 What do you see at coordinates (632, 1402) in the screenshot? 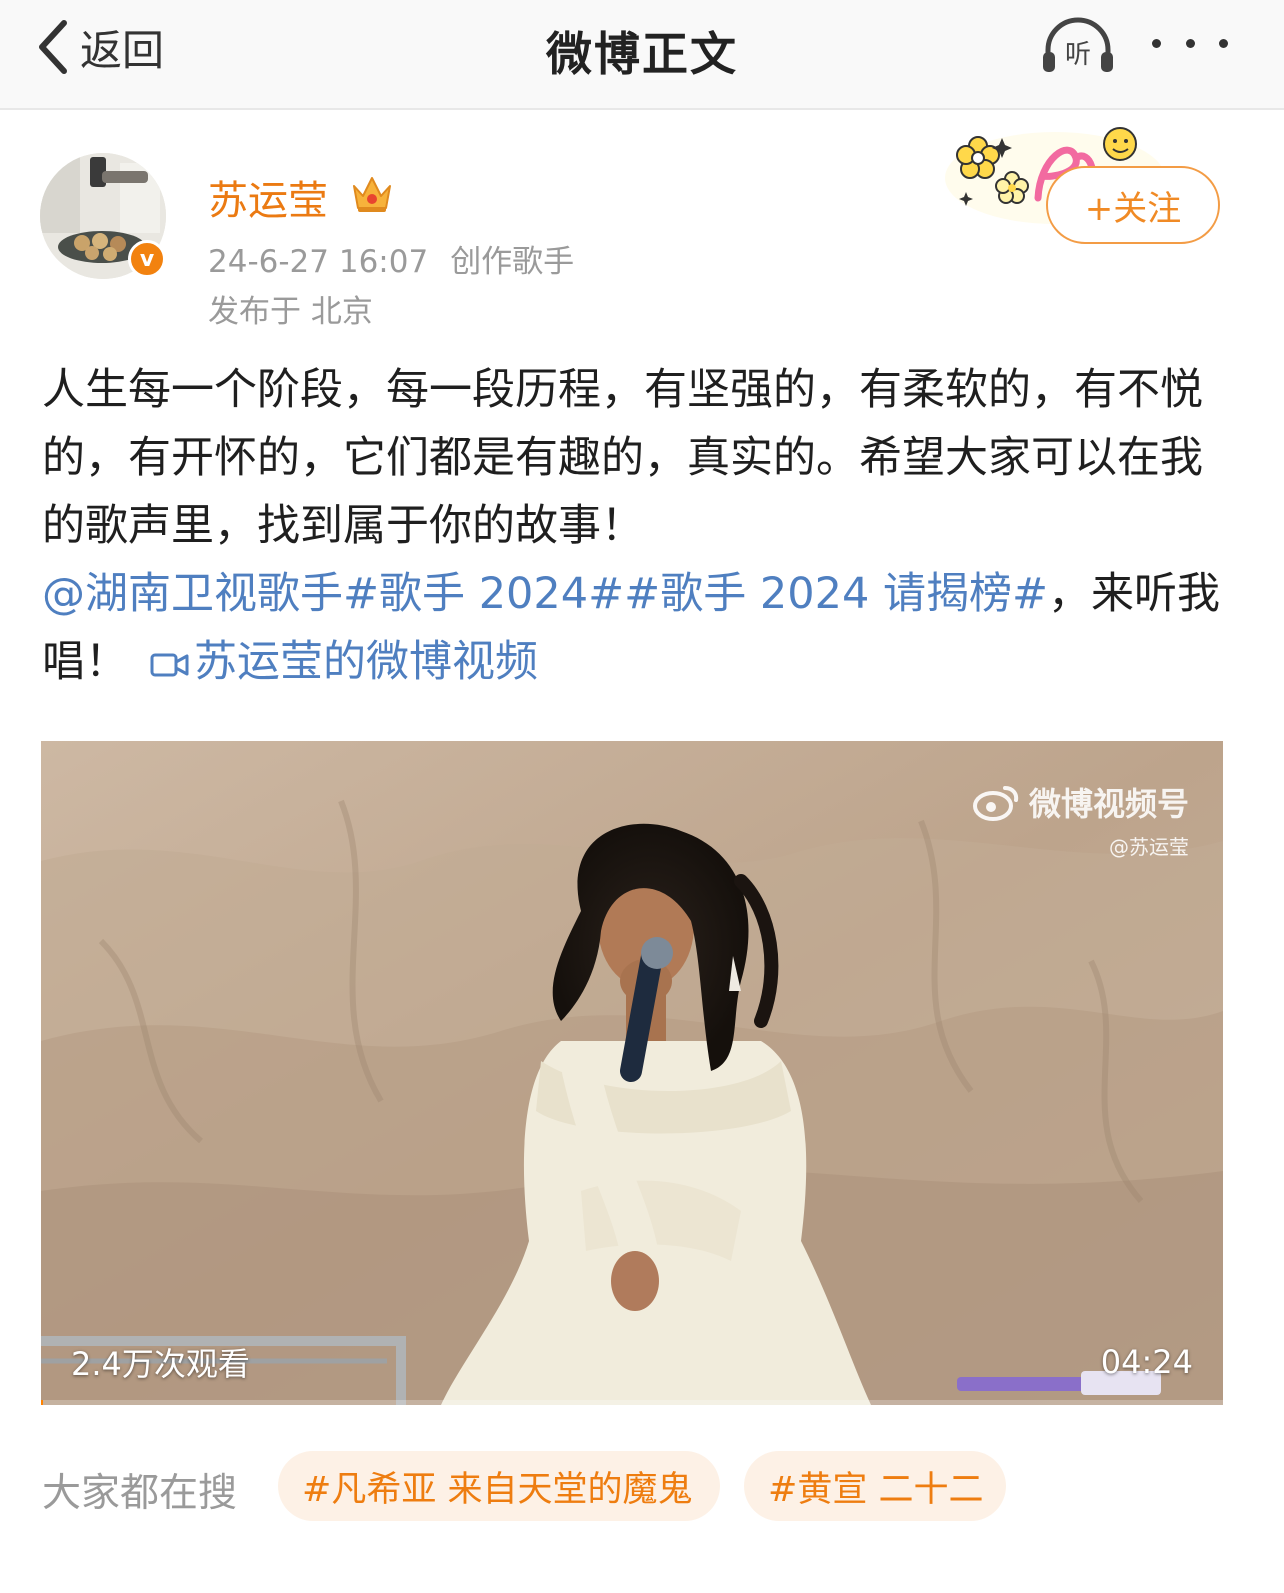
I see `video-progress-bar` at bounding box center [632, 1402].